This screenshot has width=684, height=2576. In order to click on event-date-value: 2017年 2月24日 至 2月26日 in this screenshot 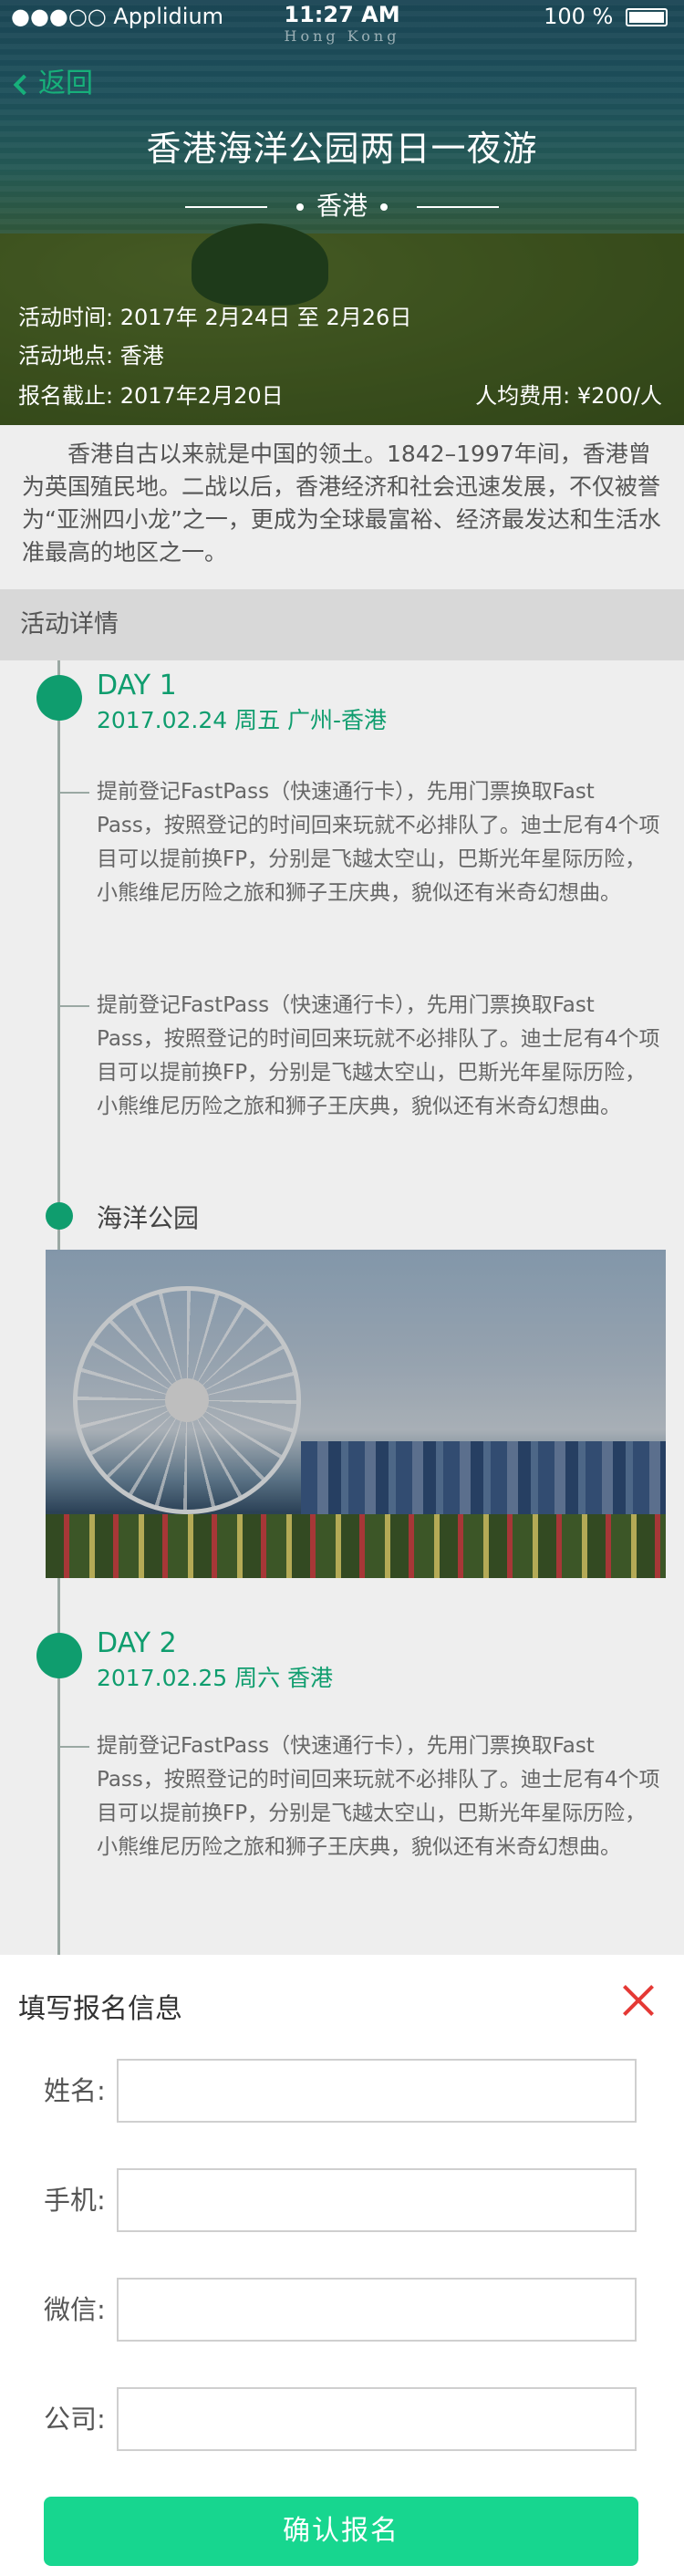, I will do `click(266, 317)`.